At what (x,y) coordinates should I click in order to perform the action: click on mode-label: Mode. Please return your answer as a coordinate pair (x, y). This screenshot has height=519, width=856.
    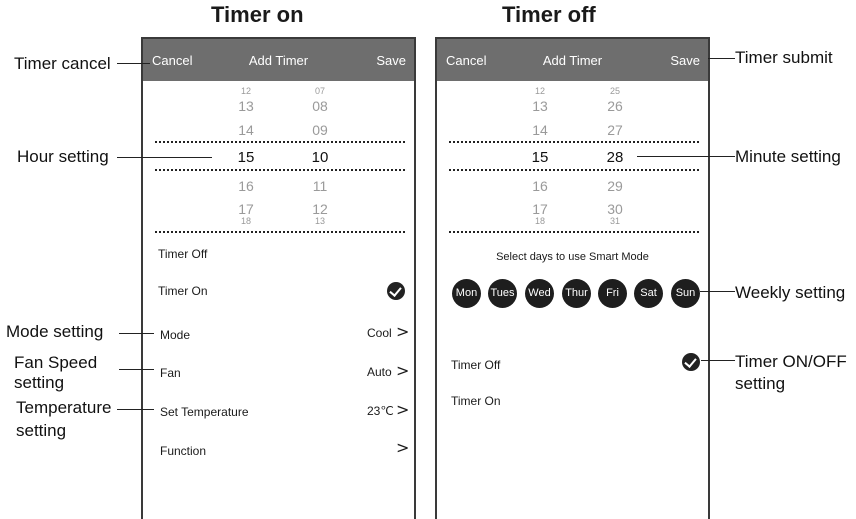
    Looking at the image, I should click on (175, 335).